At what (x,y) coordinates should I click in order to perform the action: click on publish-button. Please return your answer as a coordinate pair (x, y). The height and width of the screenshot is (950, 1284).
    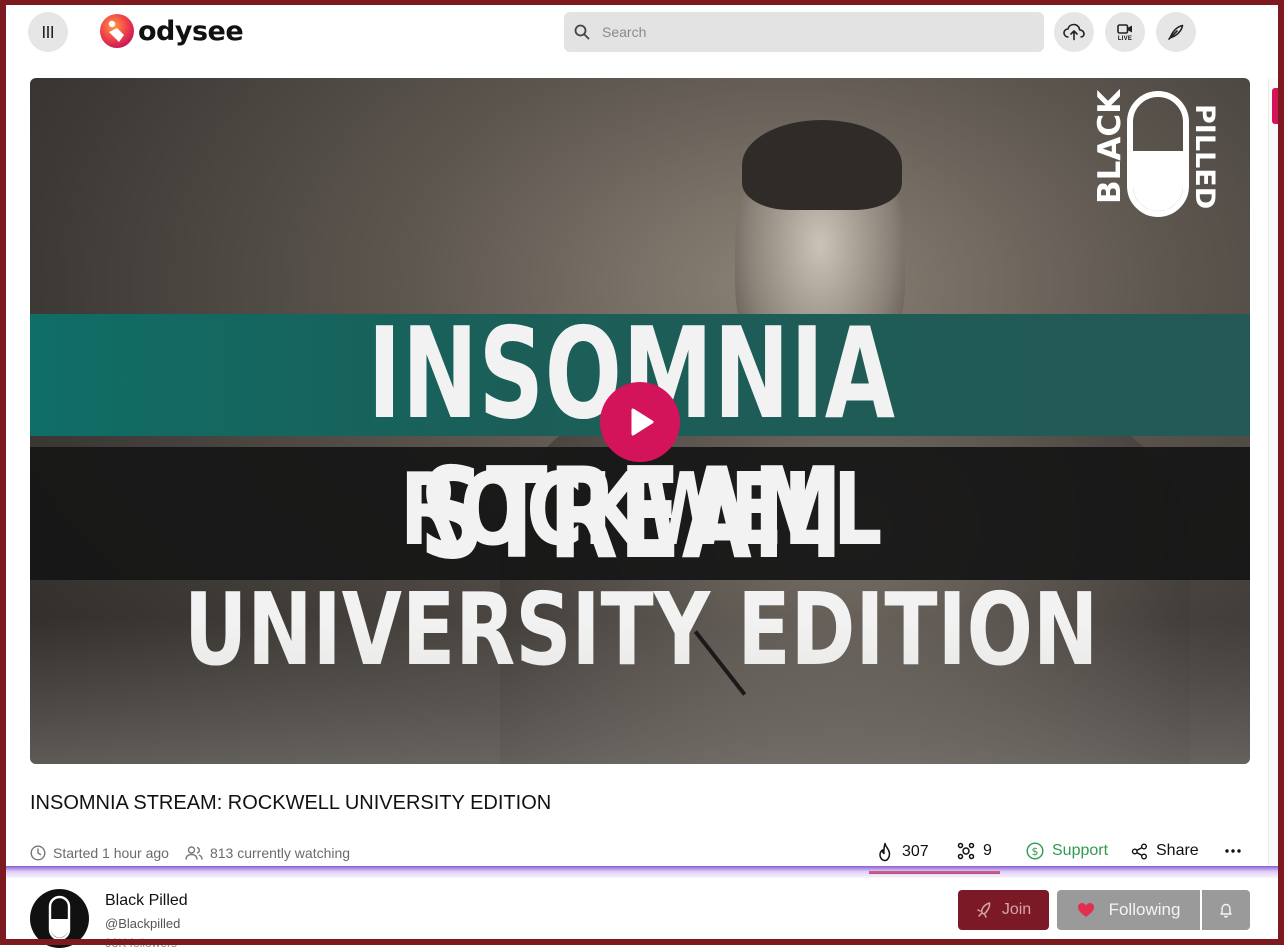
    Looking at the image, I should click on (1176, 32).